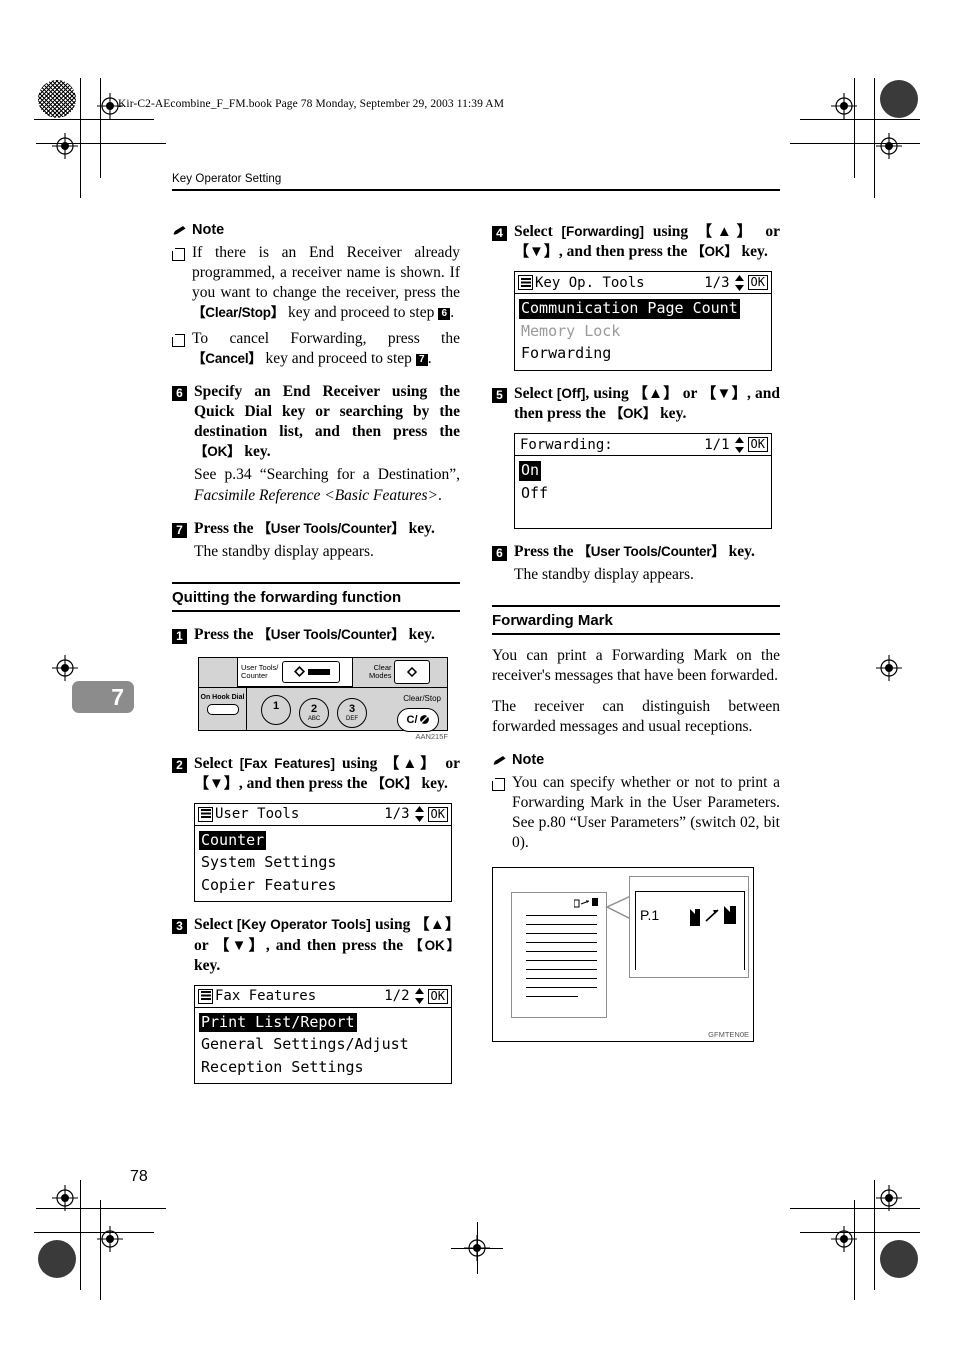 The image size is (954, 1348). Describe the element at coordinates (57, 99) in the screenshot. I see `registration-blob-top-left` at that location.